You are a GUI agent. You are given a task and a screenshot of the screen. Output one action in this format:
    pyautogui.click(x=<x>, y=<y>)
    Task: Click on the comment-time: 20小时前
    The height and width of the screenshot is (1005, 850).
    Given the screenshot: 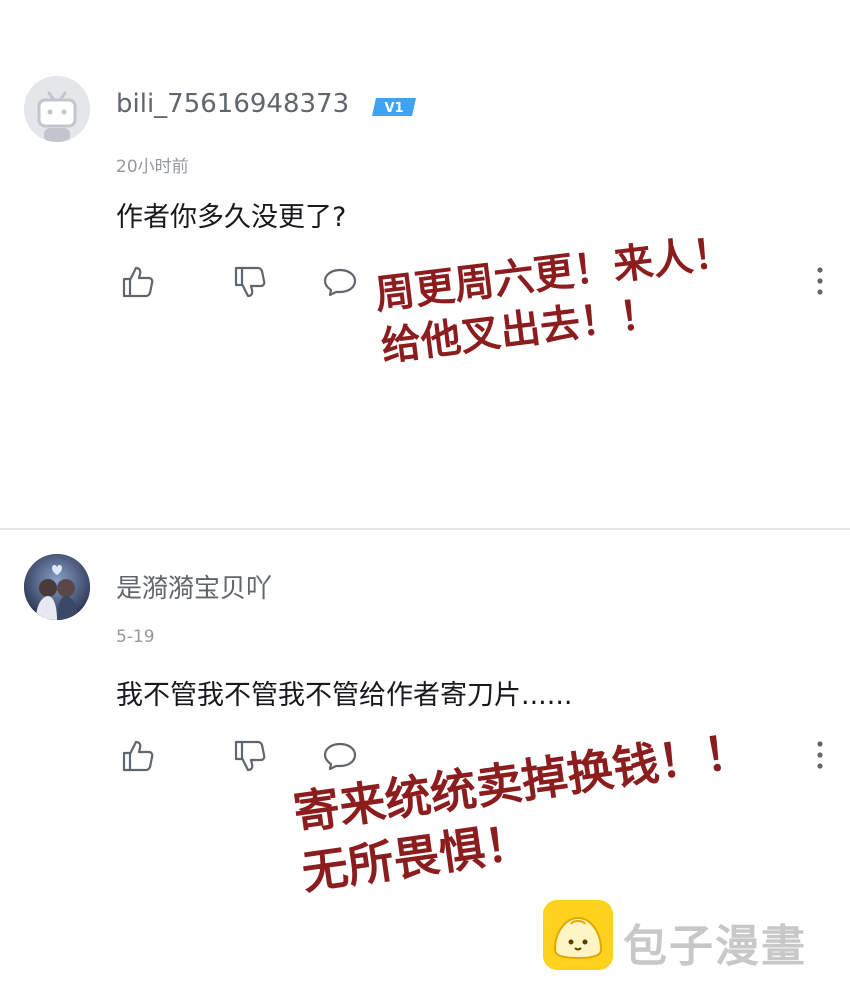 What is the action you would take?
    pyautogui.click(x=152, y=167)
    